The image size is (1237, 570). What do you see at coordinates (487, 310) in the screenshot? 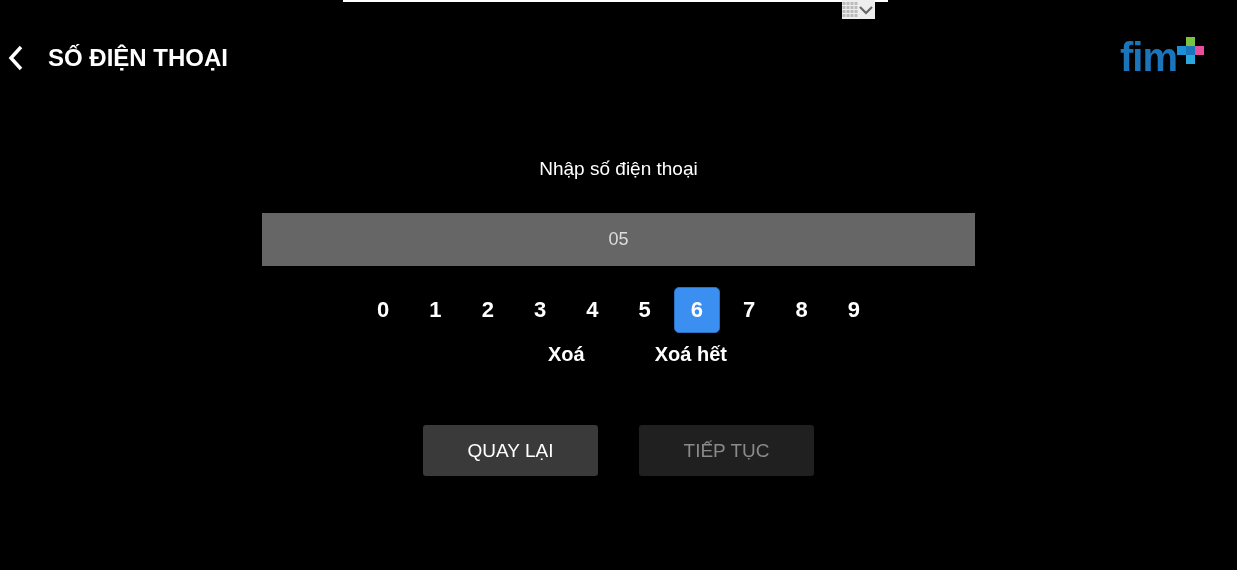
I see `digit-key: 2` at bounding box center [487, 310].